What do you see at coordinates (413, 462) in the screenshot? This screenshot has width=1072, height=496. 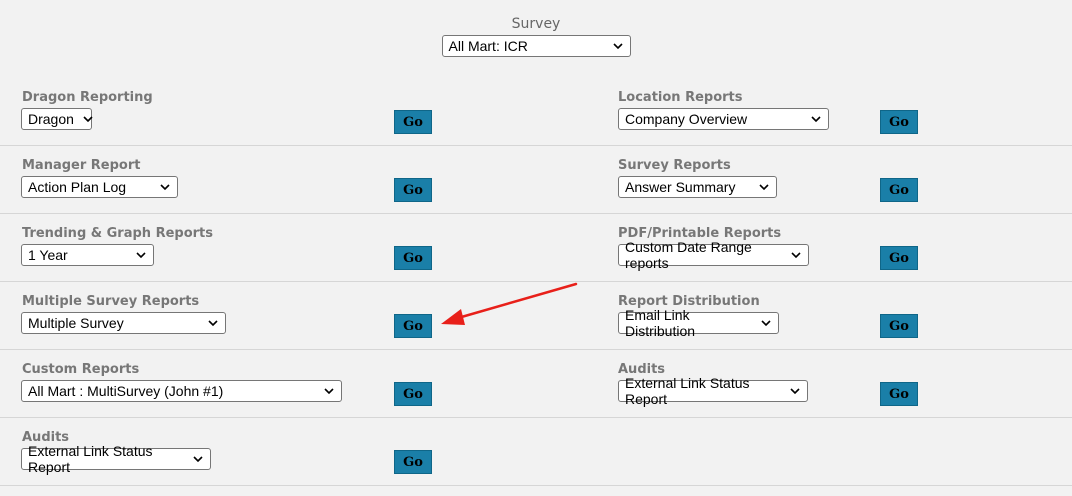 I see `audits-left-go-button: Go` at bounding box center [413, 462].